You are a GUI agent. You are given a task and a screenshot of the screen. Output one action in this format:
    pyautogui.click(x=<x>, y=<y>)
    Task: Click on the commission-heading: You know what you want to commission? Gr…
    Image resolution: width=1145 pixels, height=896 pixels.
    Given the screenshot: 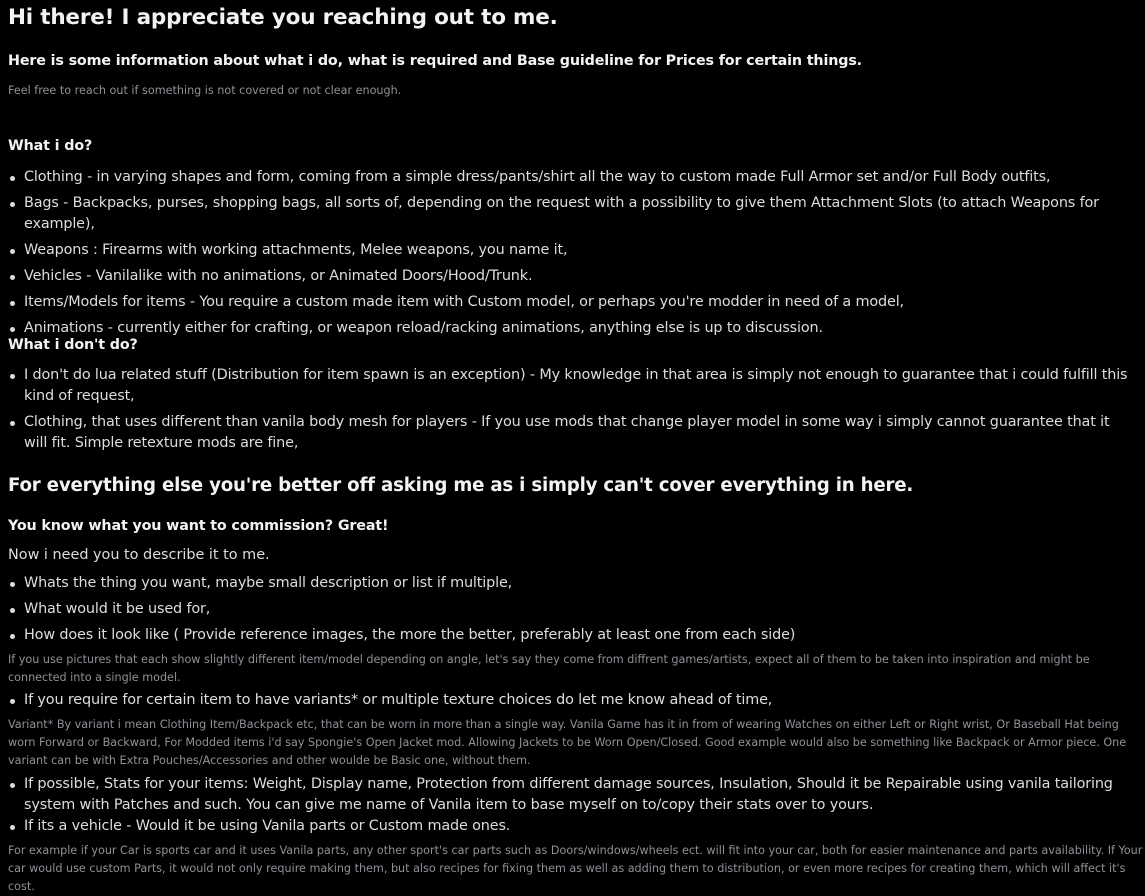 What is the action you would take?
    pyautogui.click(x=198, y=526)
    